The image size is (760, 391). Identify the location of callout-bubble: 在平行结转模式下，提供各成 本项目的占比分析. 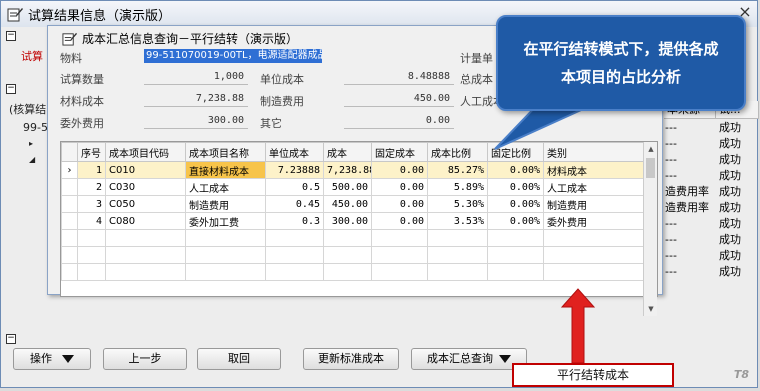
(621, 63).